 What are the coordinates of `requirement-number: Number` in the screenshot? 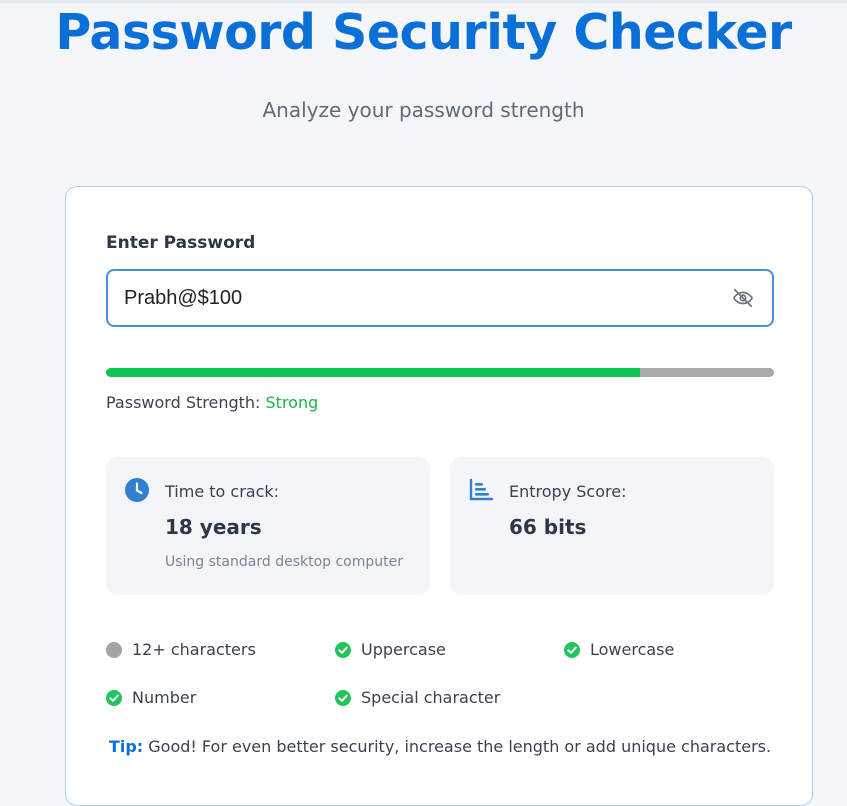 It's located at (151, 697).